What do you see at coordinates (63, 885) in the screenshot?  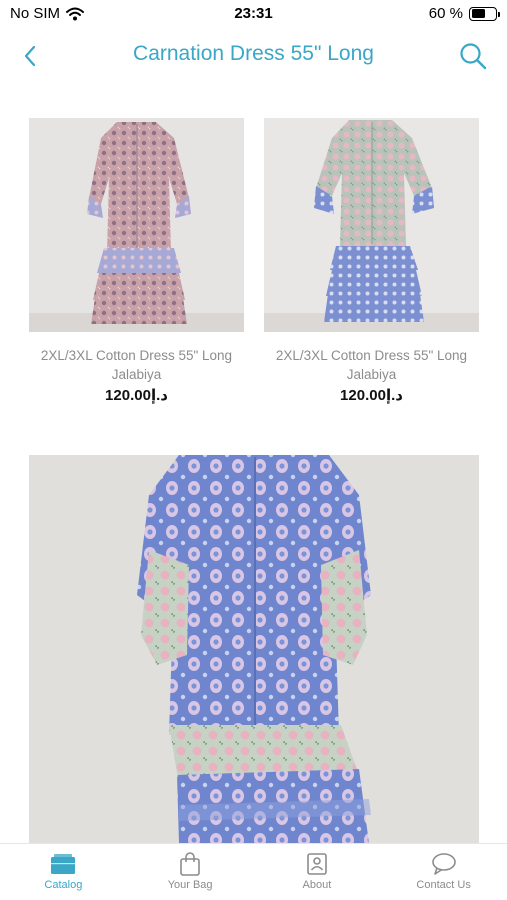 I see `tab-label: Catalog` at bounding box center [63, 885].